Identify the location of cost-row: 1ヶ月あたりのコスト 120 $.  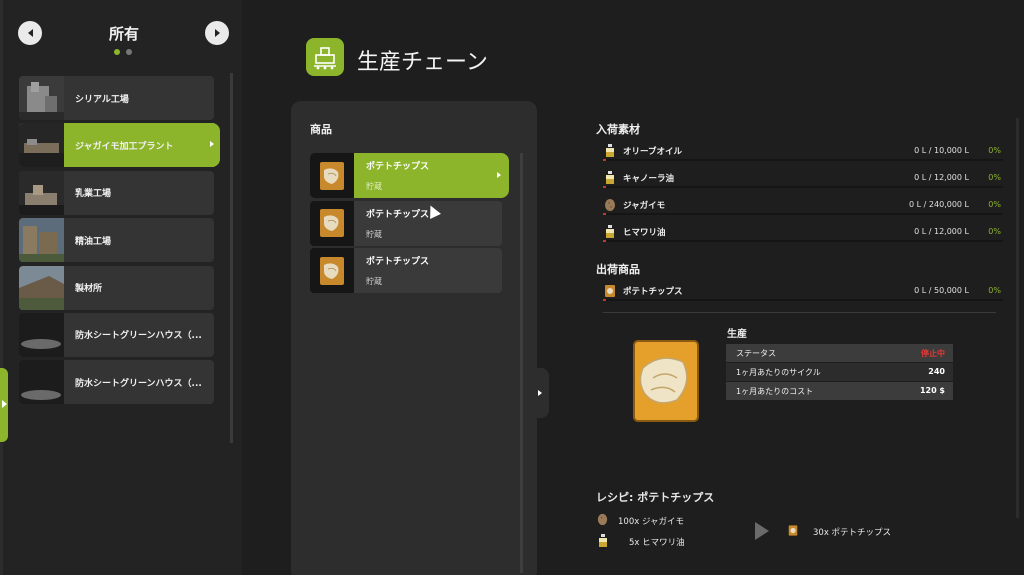
(839, 391).